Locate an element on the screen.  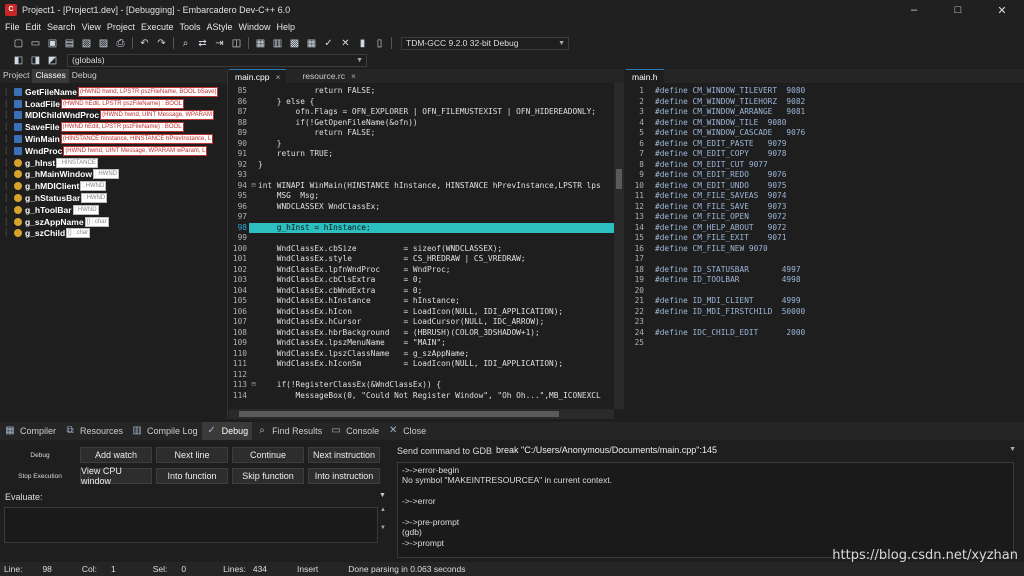
line-number: 20 is located at coordinates (636, 291).